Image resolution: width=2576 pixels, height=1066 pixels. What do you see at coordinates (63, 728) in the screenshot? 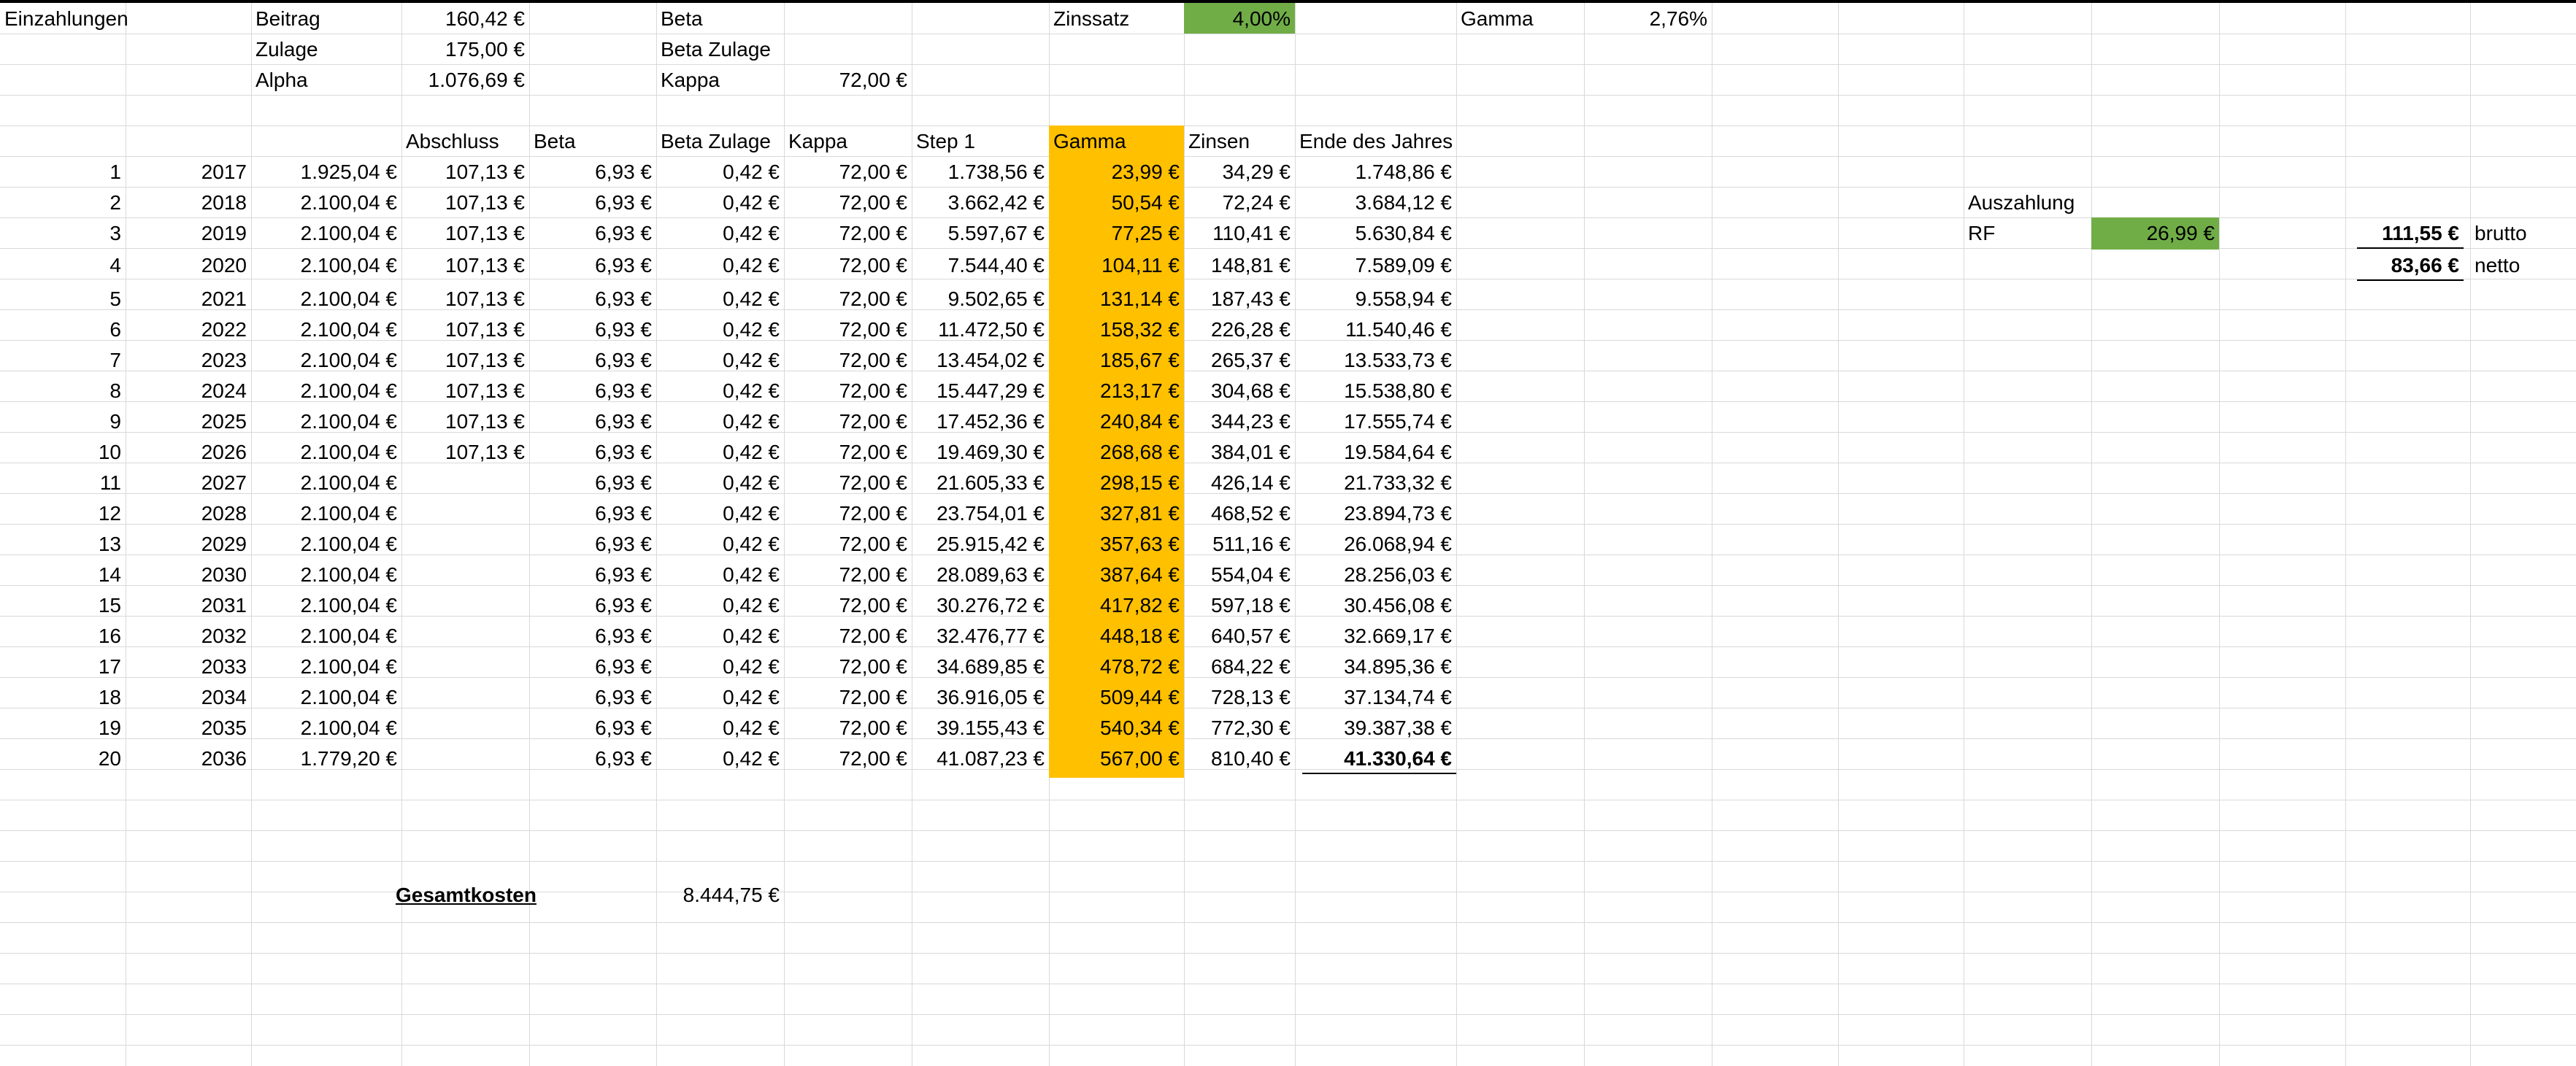
I see `cell-row-number: 19` at bounding box center [63, 728].